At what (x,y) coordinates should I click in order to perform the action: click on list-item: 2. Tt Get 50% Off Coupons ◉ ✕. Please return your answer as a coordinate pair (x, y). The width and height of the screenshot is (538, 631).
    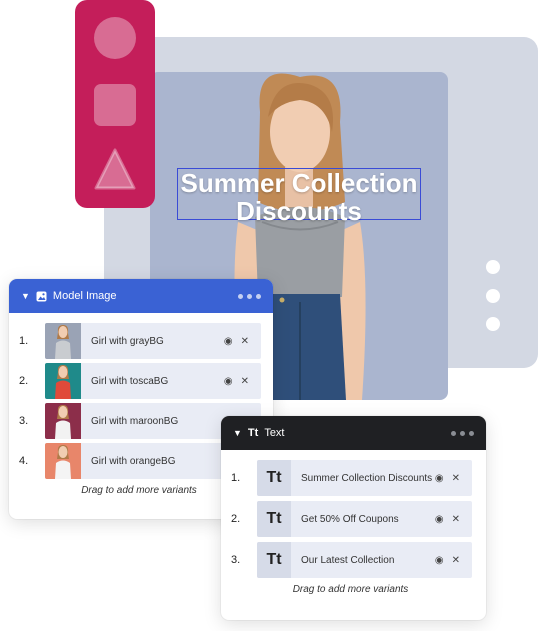
    Looking at the image, I should click on (350, 519).